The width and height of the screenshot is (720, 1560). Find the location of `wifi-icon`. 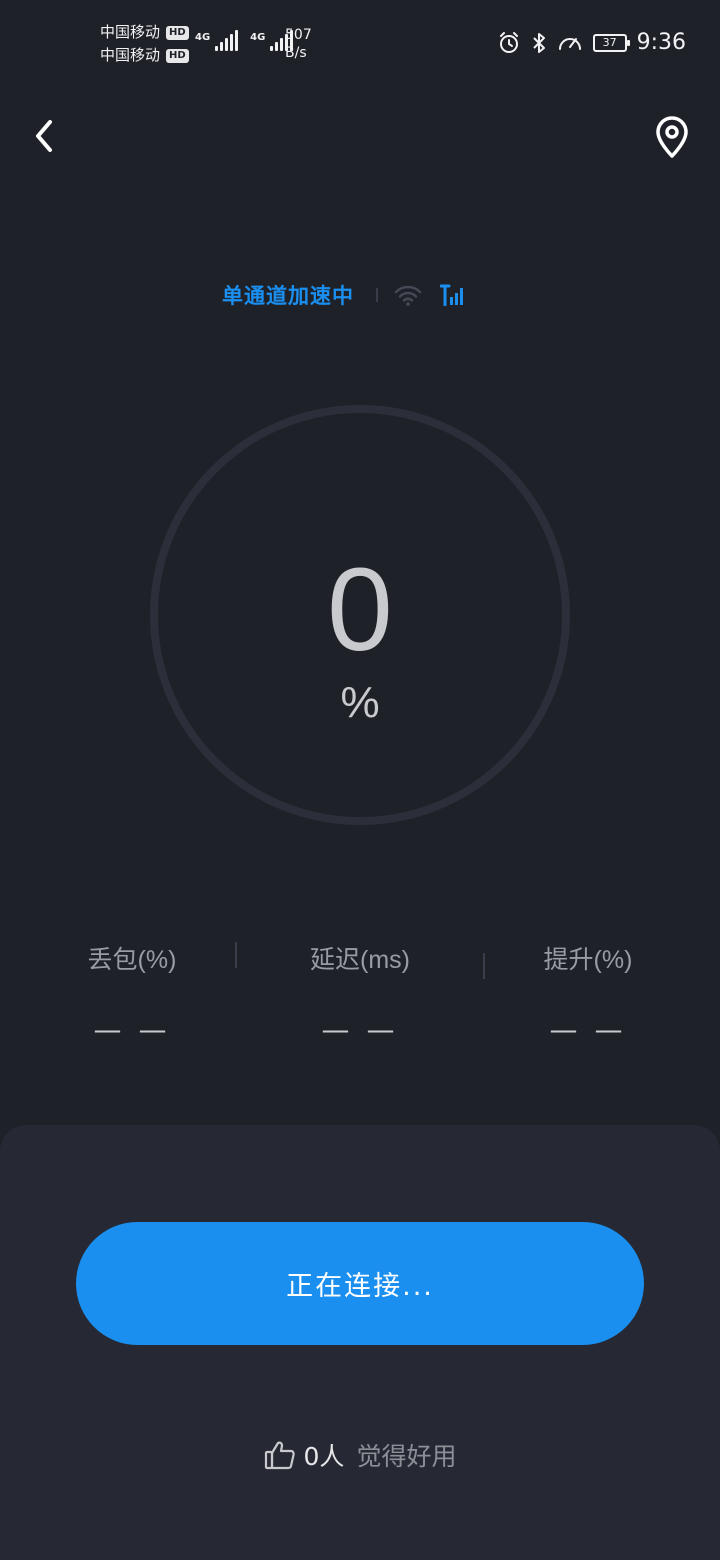

wifi-icon is located at coordinates (408, 295).